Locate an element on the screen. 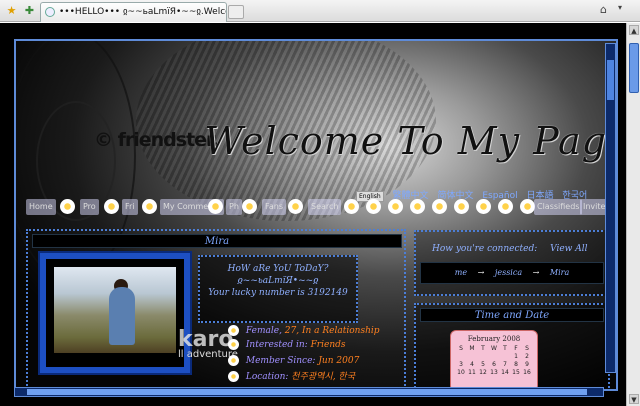 The width and height of the screenshot is (640, 406). add-bookmark-icon: ✚ is located at coordinates (29, 10).